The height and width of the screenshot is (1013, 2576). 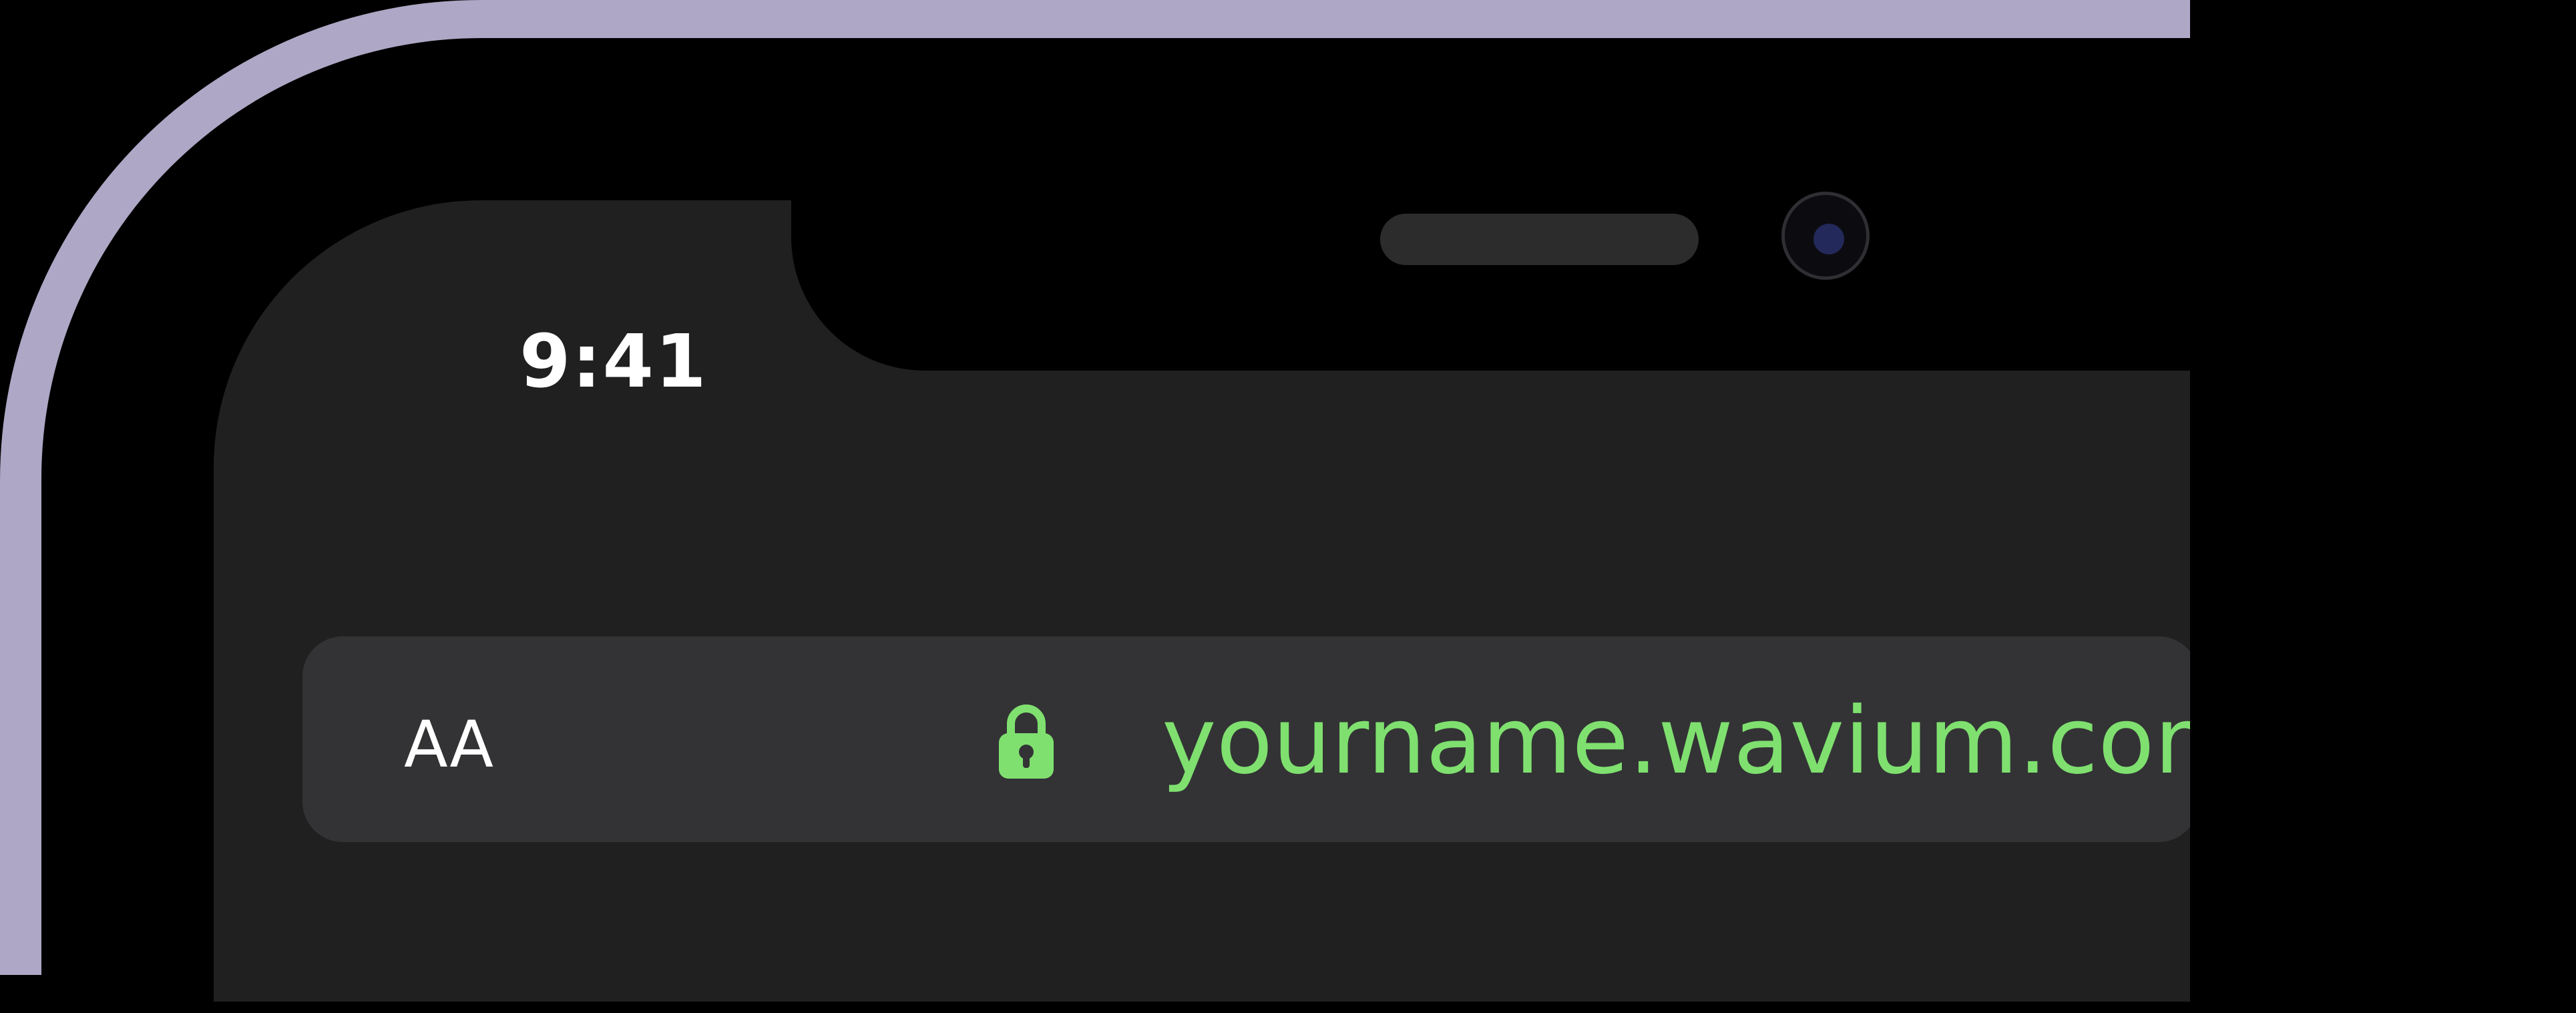 I want to click on url-text: yourname.wavium.com, so click(x=1703, y=741).